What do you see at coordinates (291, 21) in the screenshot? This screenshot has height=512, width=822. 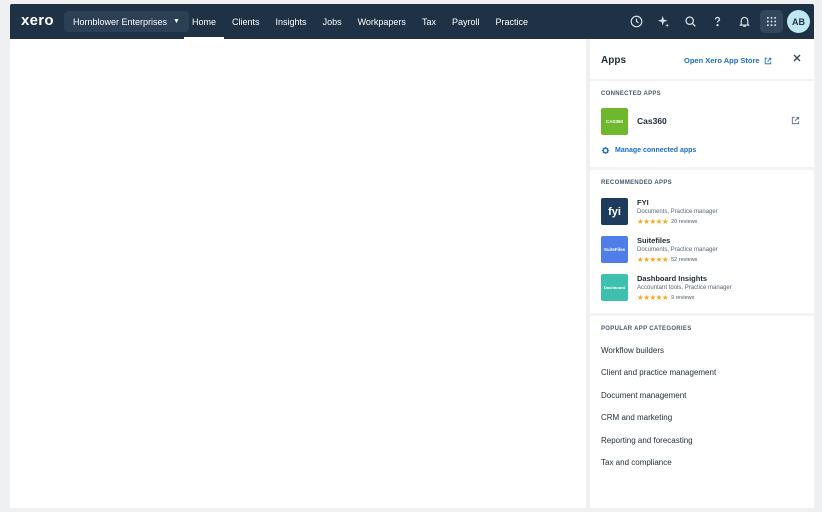 I see `nav-insights: Insights` at bounding box center [291, 21].